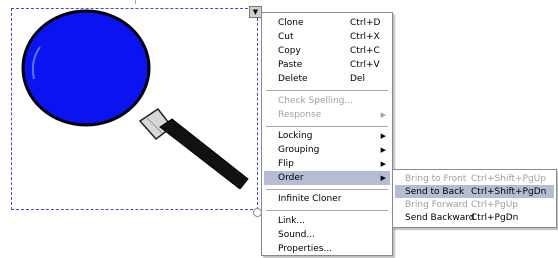 The height and width of the screenshot is (258, 558). Describe the element at coordinates (509, 191) in the screenshot. I see `menu-item-shortcut: Ctrl+Shift+PgDn` at that location.